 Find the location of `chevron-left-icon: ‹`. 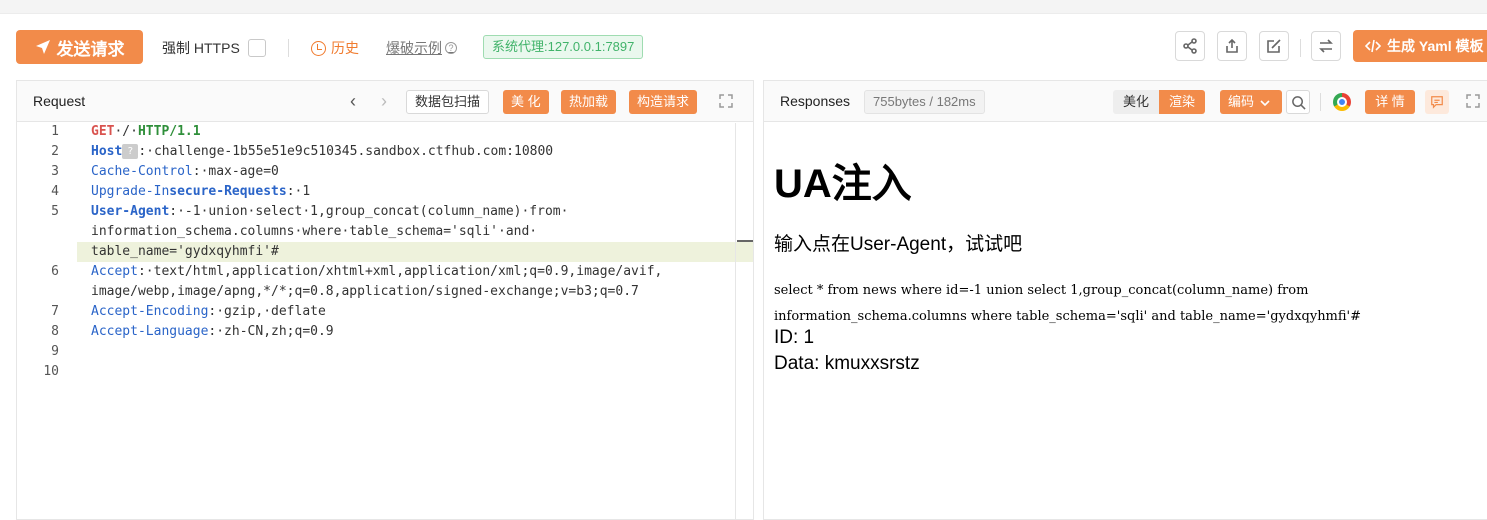

chevron-left-icon: ‹ is located at coordinates (353, 101).